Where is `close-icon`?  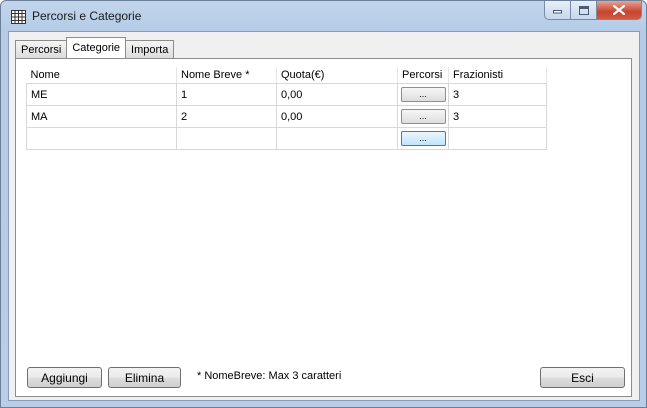 close-icon is located at coordinates (619, 10).